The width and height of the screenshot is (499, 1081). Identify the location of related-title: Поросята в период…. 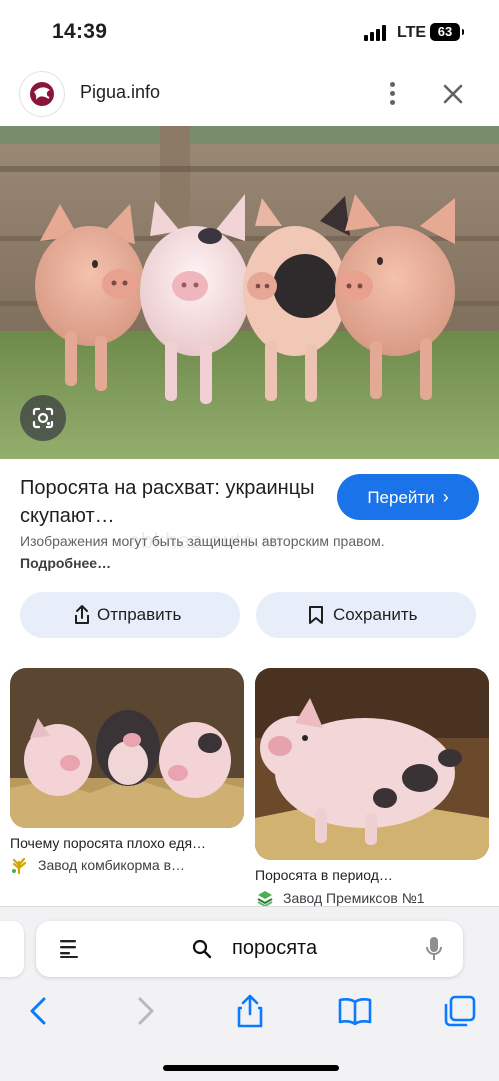
(324, 875).